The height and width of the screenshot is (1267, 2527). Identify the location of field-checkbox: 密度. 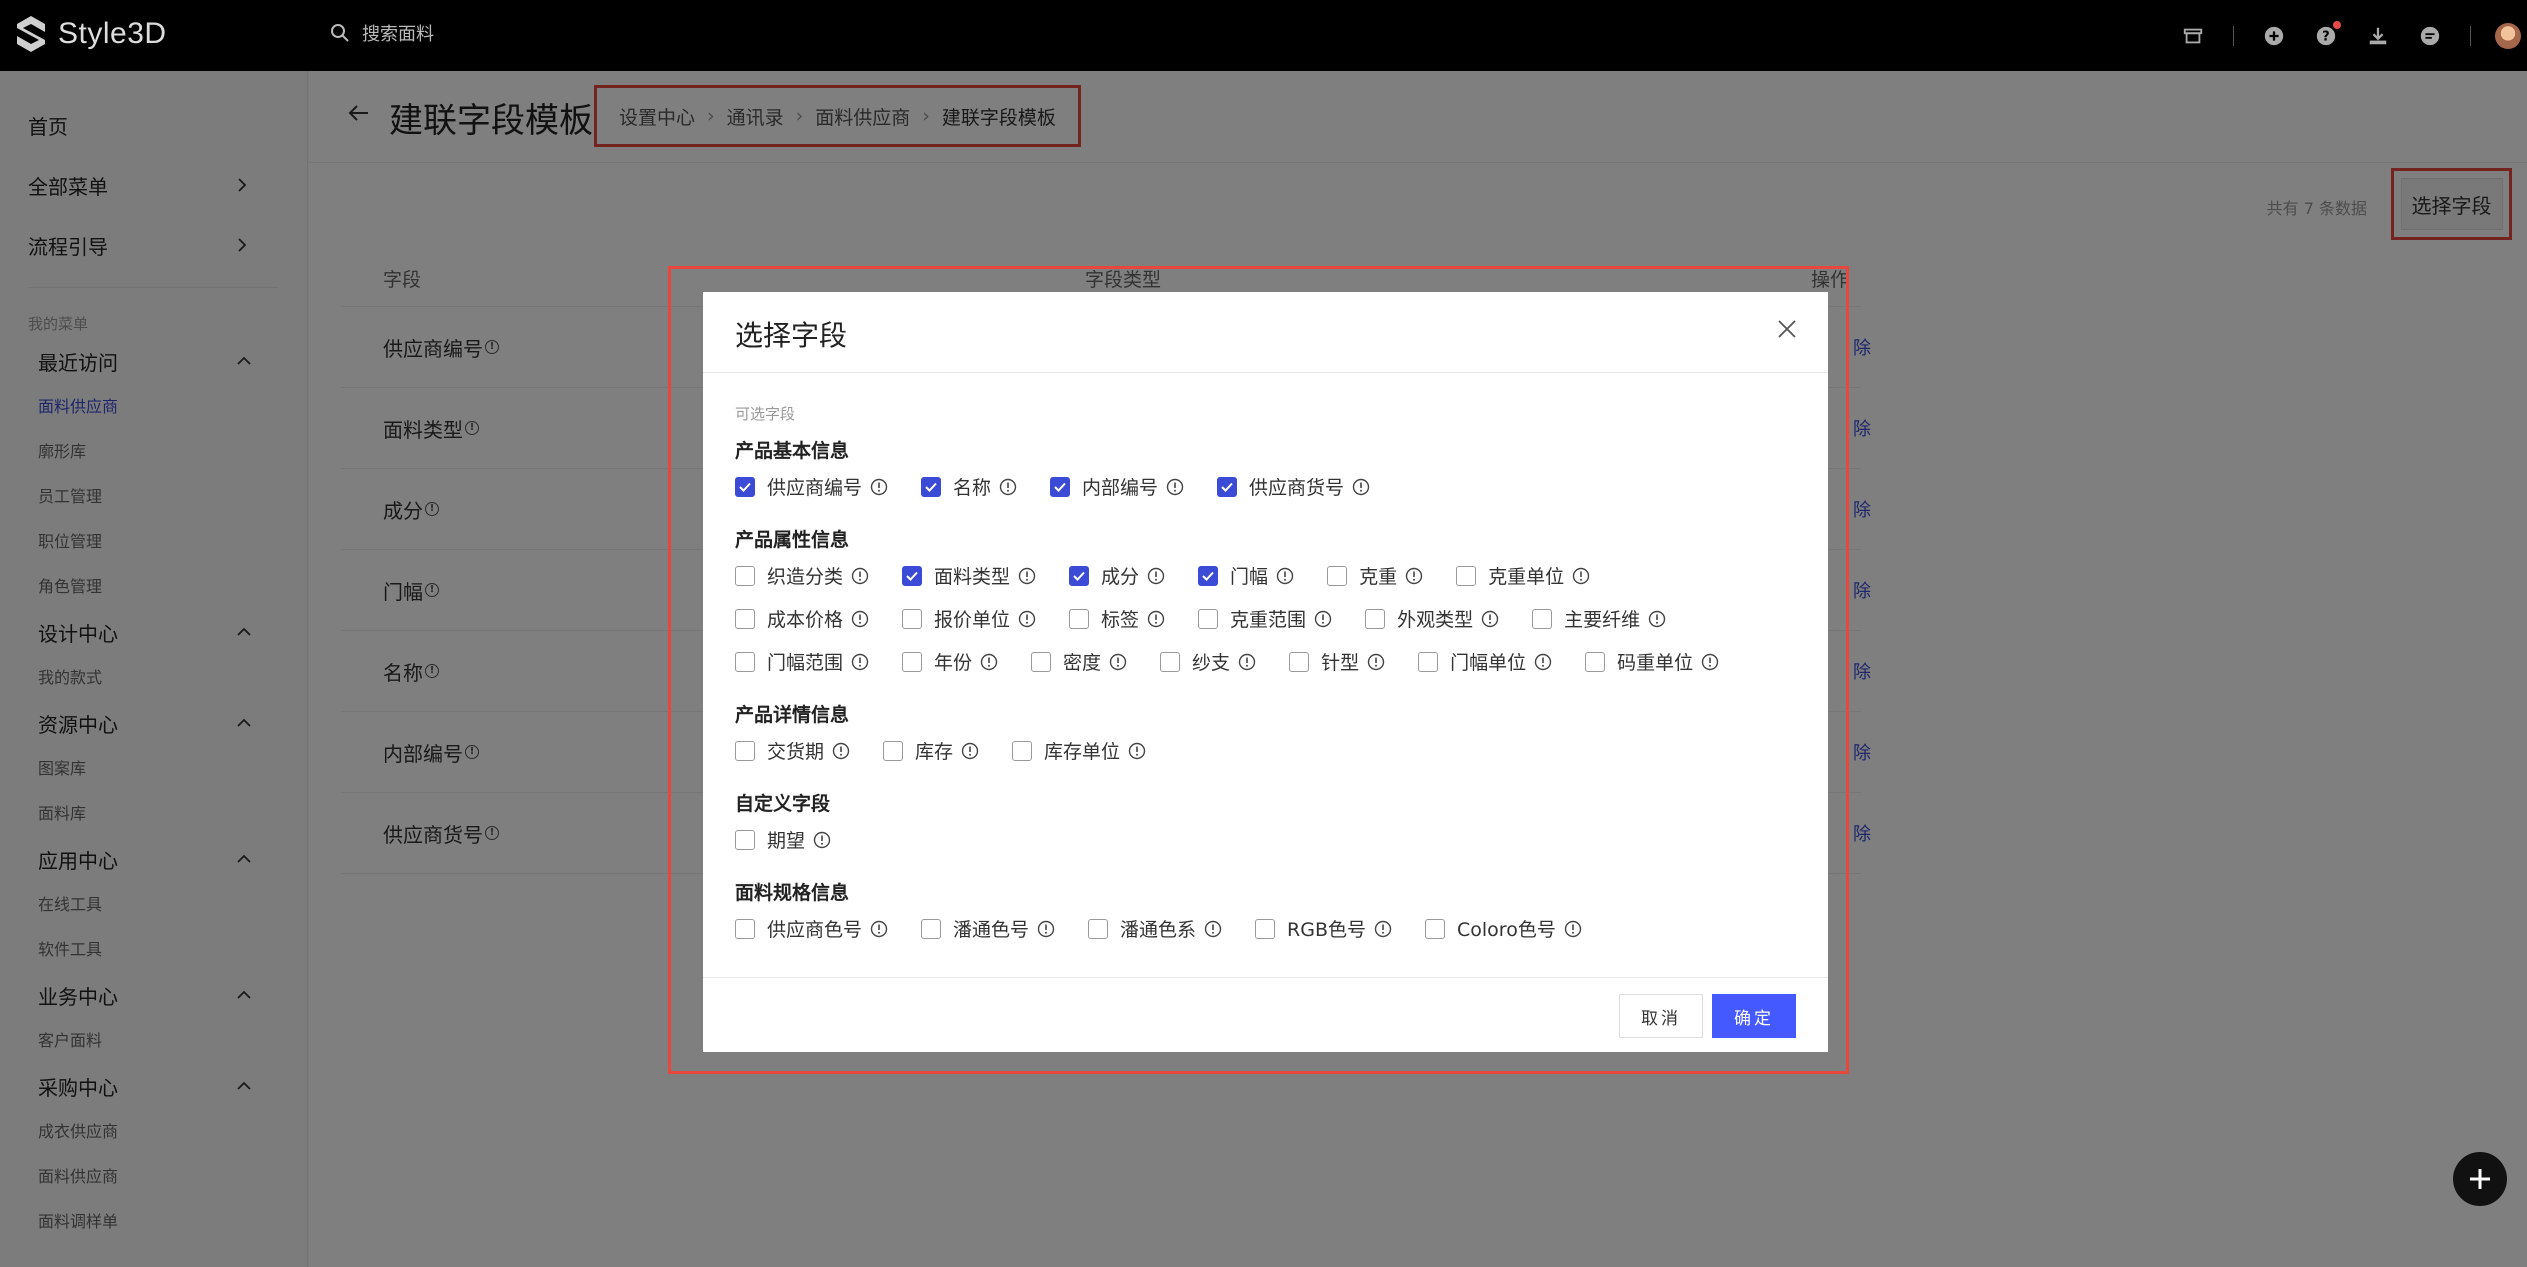
(1079, 661).